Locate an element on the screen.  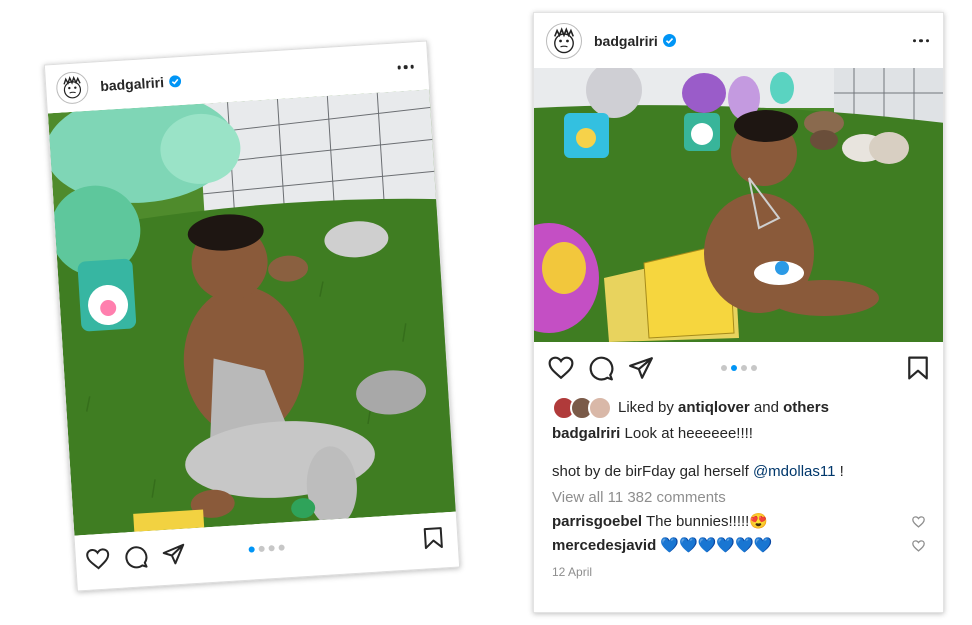
liked-by-text: Liked by antiqlover and others is located at coordinates (723, 408).